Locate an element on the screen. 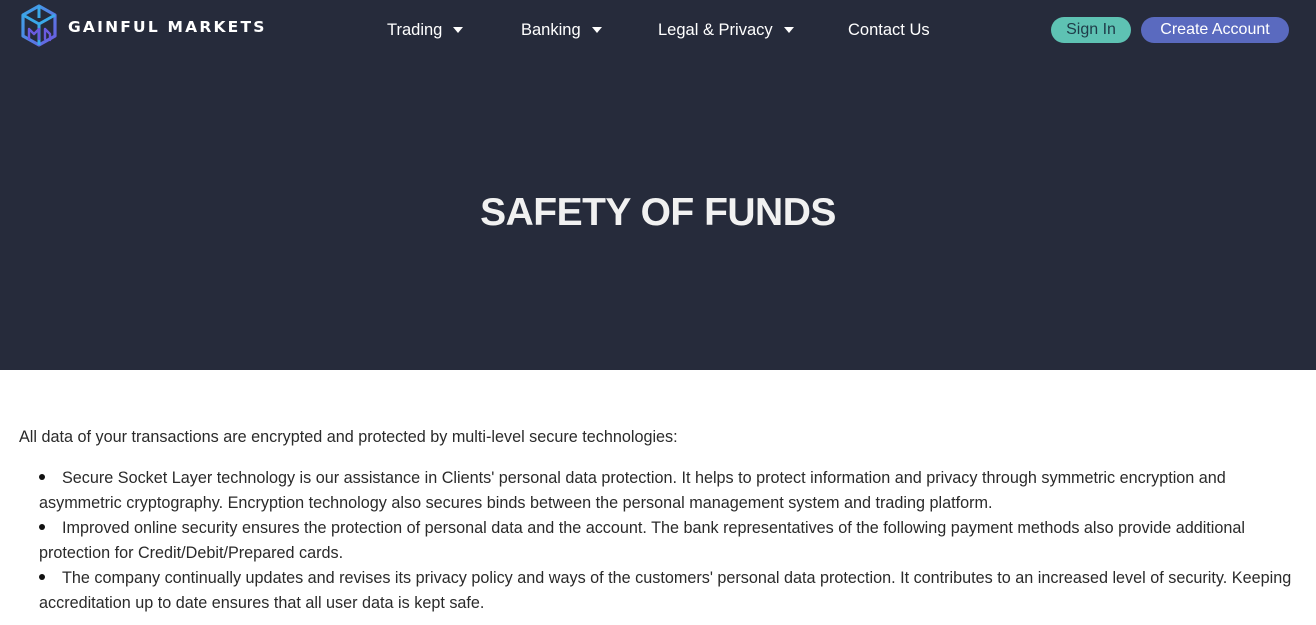  page-title: SAFETY OF FUNDS is located at coordinates (658, 212).